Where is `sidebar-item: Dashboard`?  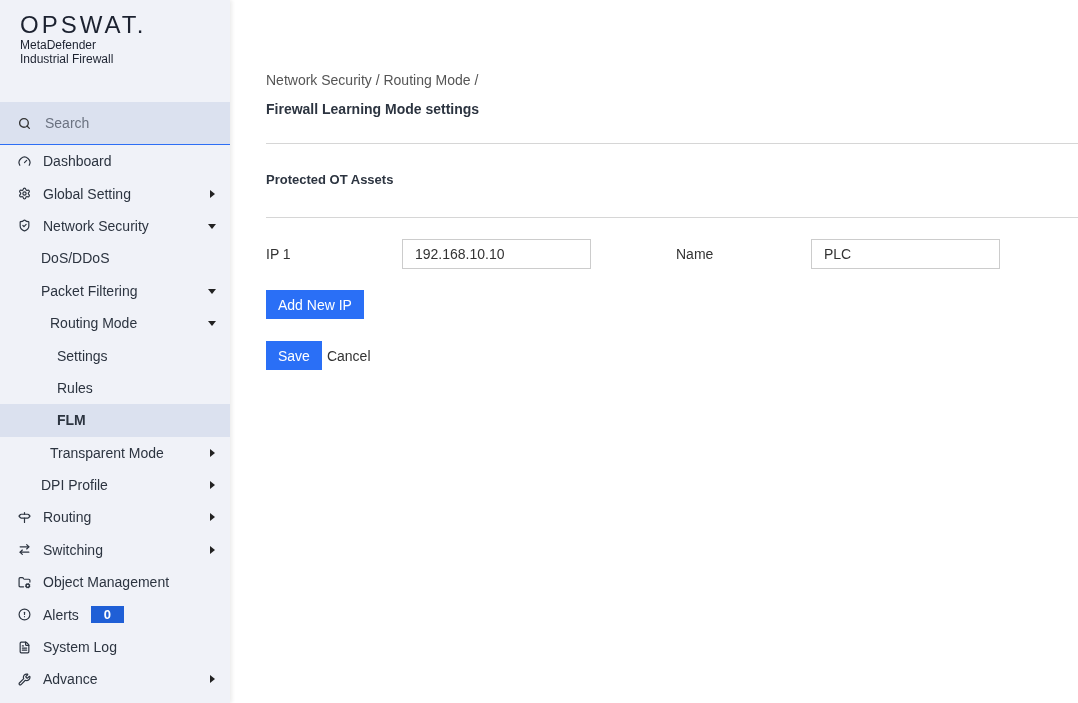
sidebar-item: Dashboard is located at coordinates (115, 161).